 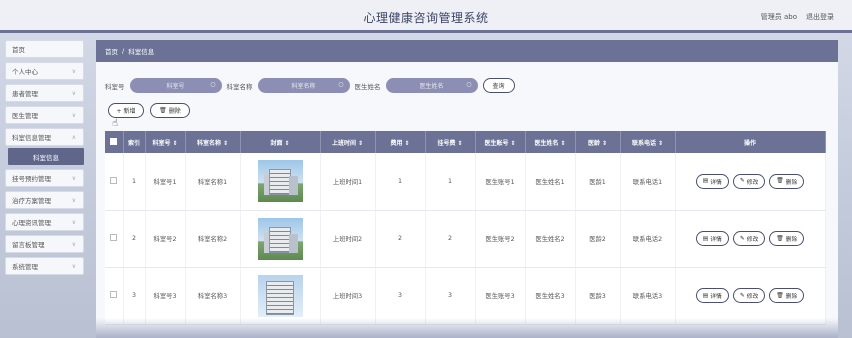 What do you see at coordinates (44, 71) in the screenshot?
I see `sidebar-item-profile: 个人中心 ∨` at bounding box center [44, 71].